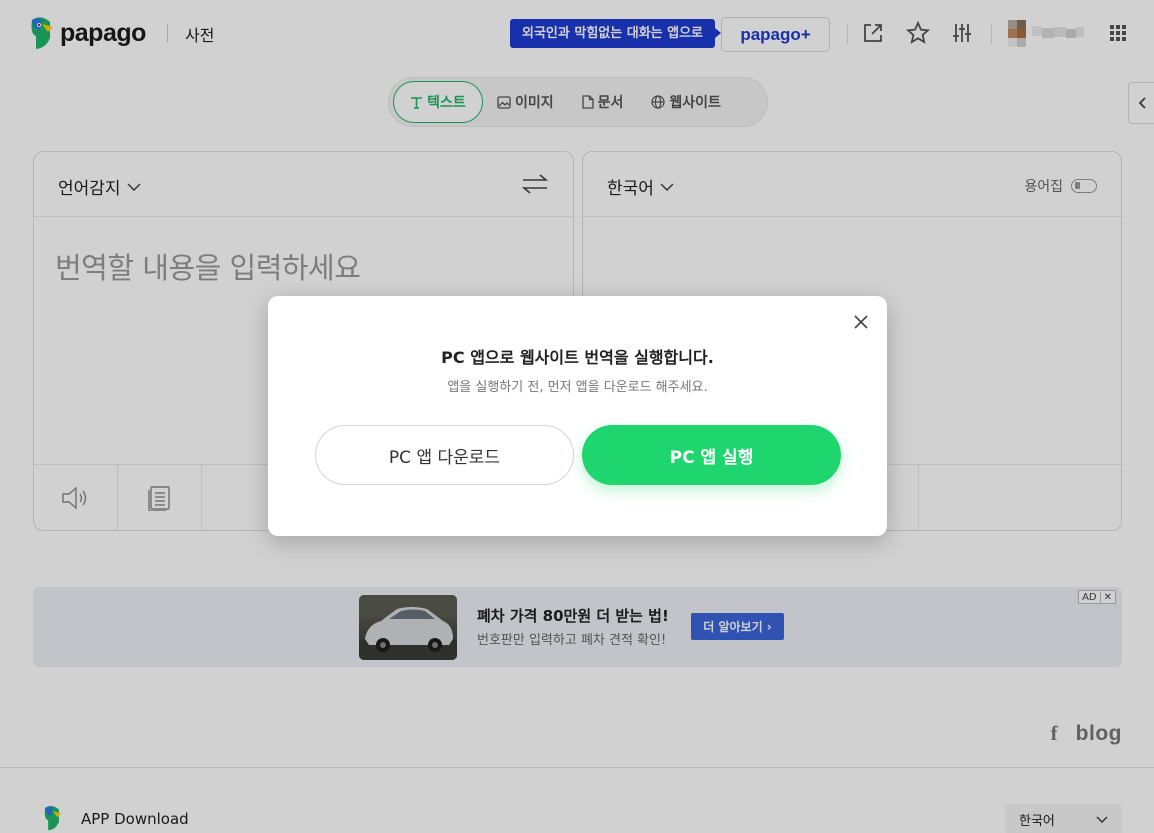 The width and height of the screenshot is (1154, 833). What do you see at coordinates (577, 357) in the screenshot?
I see `modal-title: PC 앱으로 웹사이트 번역을 실행합니다.` at bounding box center [577, 357].